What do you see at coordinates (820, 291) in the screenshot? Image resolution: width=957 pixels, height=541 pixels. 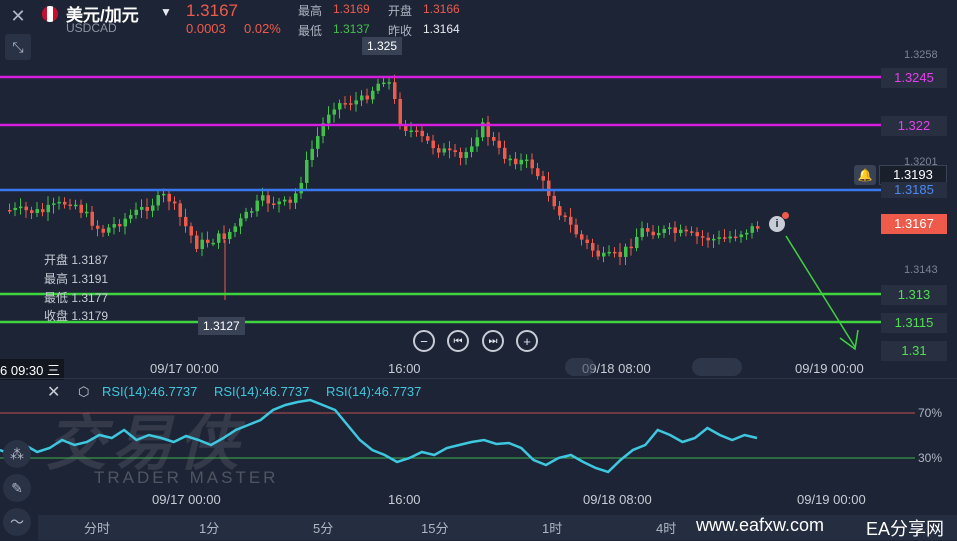 I see `forecast-arrow` at bounding box center [820, 291].